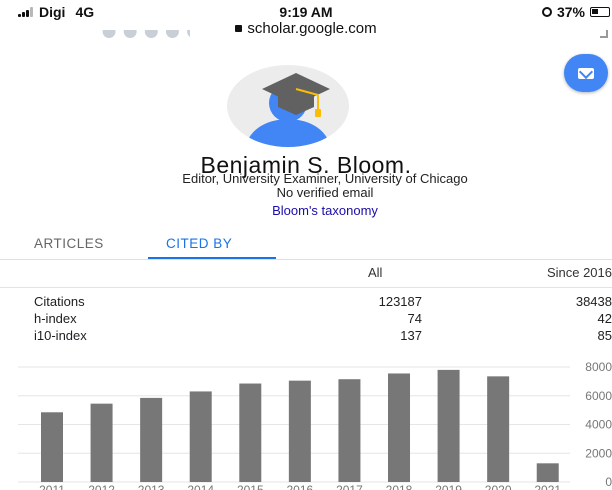 The height and width of the screenshot is (490, 612). Describe the element at coordinates (604, 335) in the screenshot. I see `metric-value-since: 85` at that location.